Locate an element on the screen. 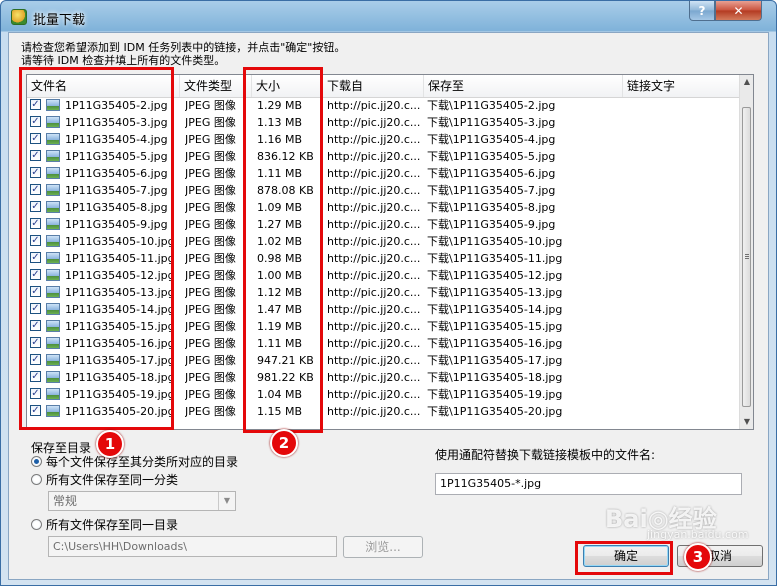  radio-save-same-folder is located at coordinates (36, 524).